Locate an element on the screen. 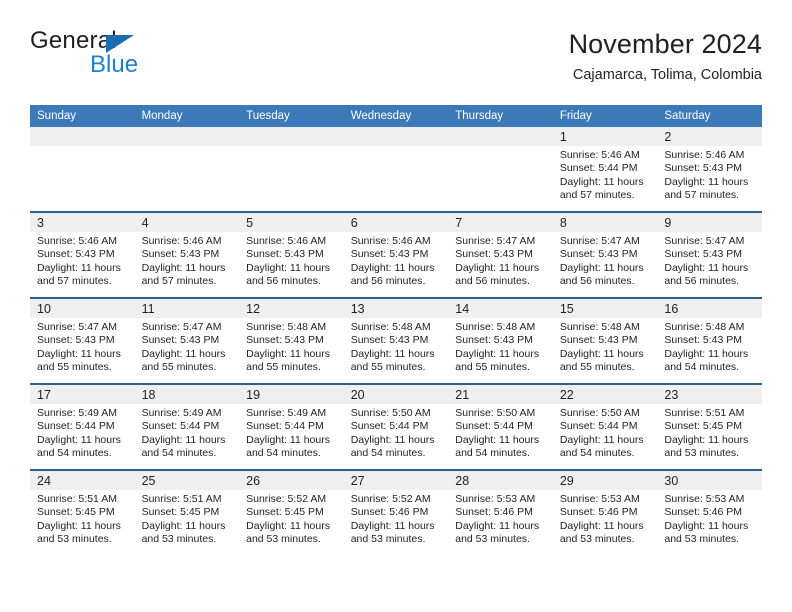  general-blue-logo: General Blue is located at coordinates (130, 57).